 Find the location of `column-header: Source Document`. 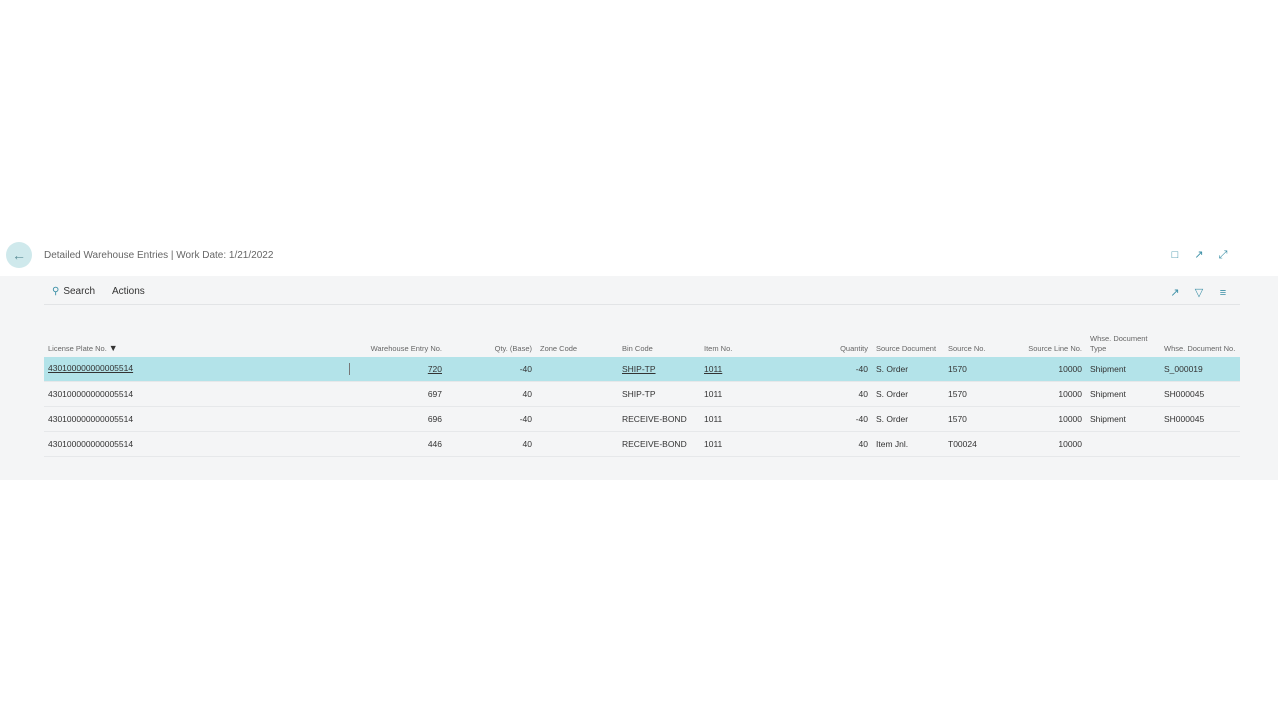

column-header: Source Document is located at coordinates (908, 340).